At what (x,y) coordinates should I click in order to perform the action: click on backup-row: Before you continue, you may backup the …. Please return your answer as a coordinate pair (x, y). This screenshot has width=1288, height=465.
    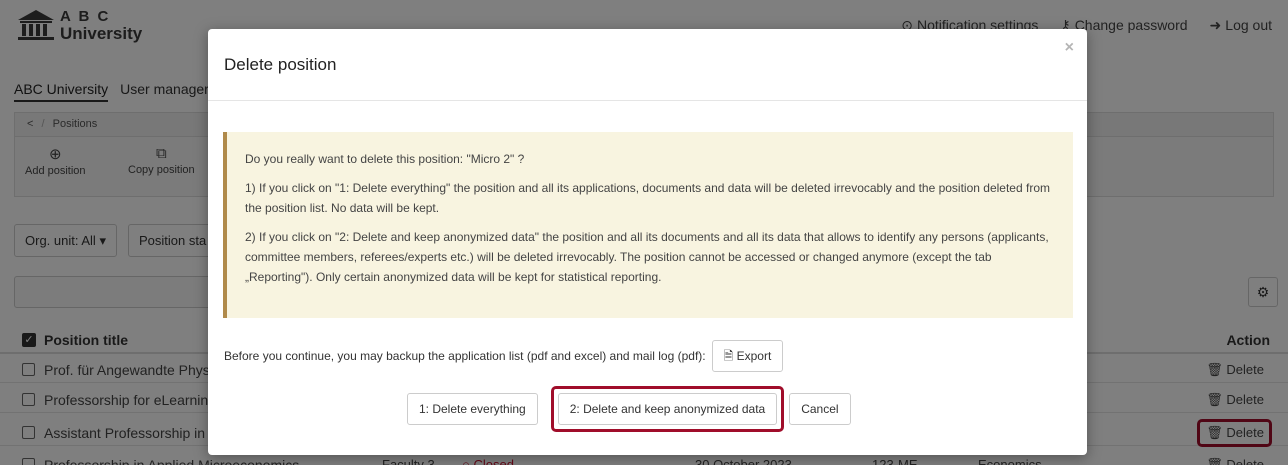
    Looking at the image, I should click on (504, 356).